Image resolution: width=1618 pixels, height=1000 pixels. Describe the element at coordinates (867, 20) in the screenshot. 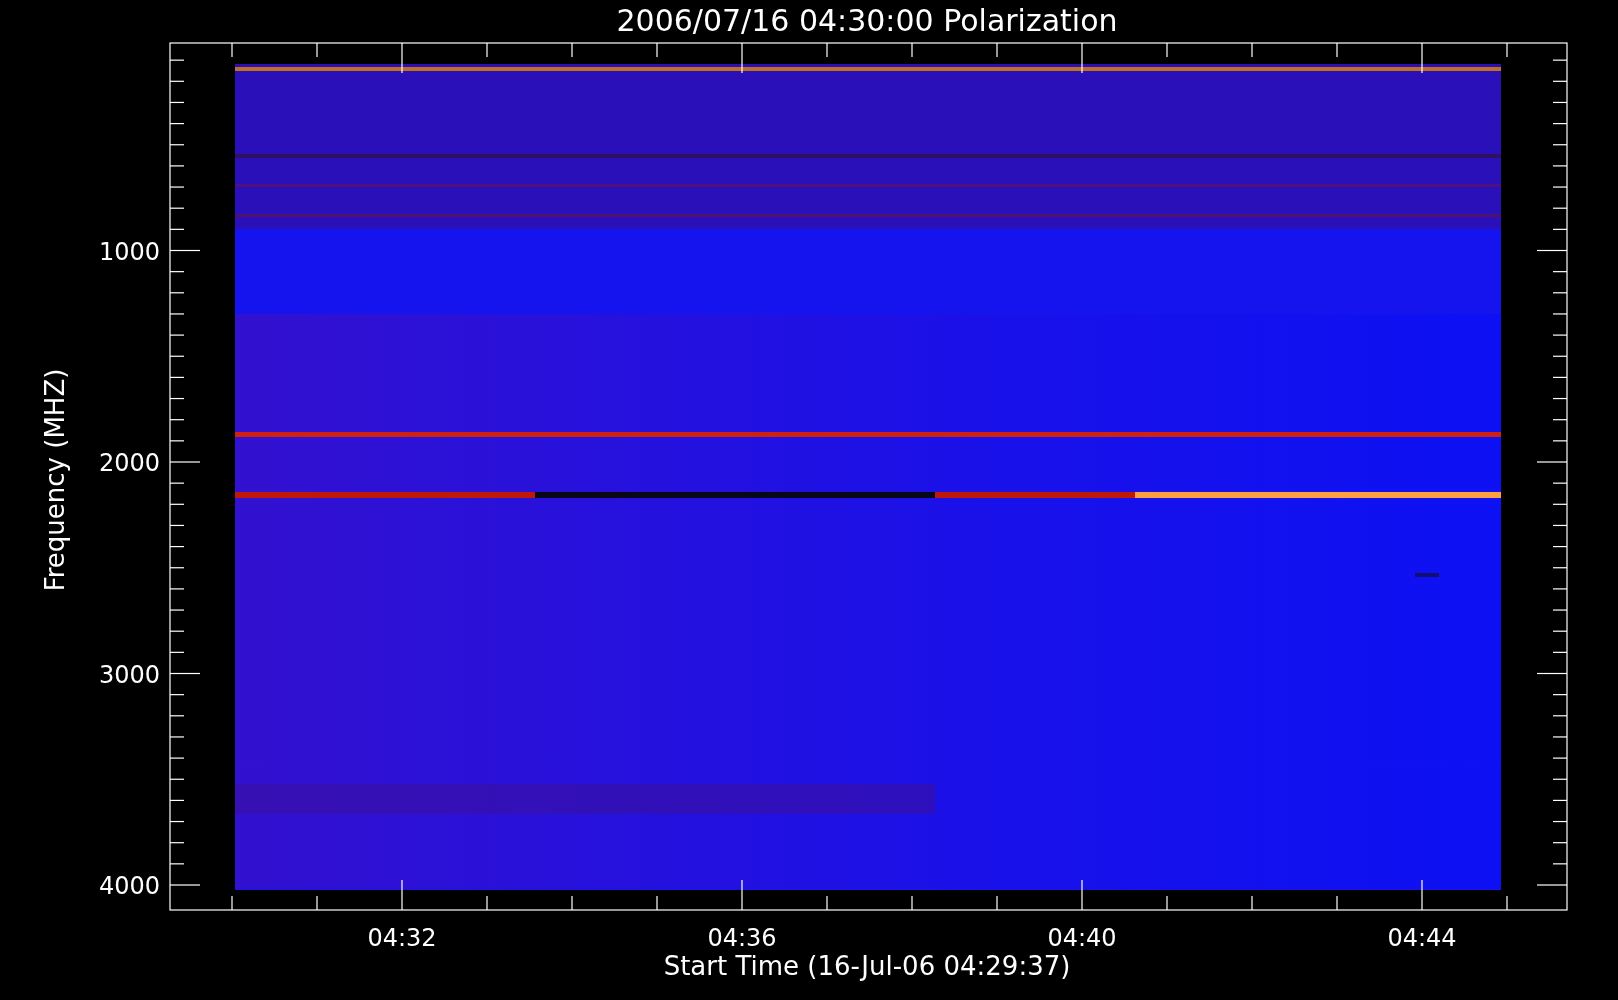

I see `plot-title: 2006/07/16 04:30:00 Polarization` at that location.